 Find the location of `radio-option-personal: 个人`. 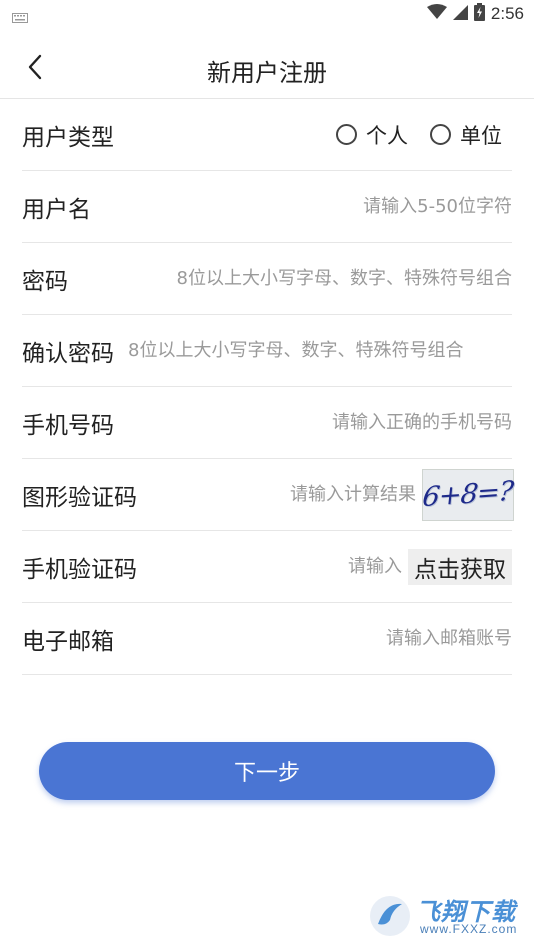

radio-option-personal: 个人 is located at coordinates (372, 135).